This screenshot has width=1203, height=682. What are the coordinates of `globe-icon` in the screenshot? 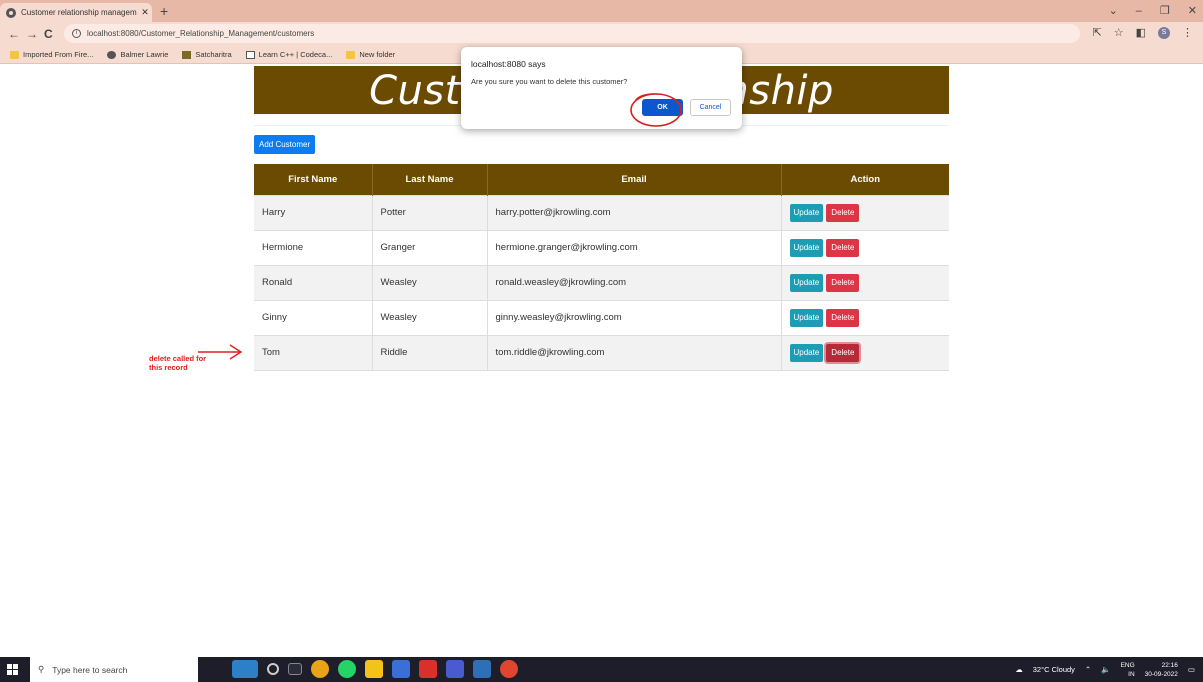 It's located at (11, 12).